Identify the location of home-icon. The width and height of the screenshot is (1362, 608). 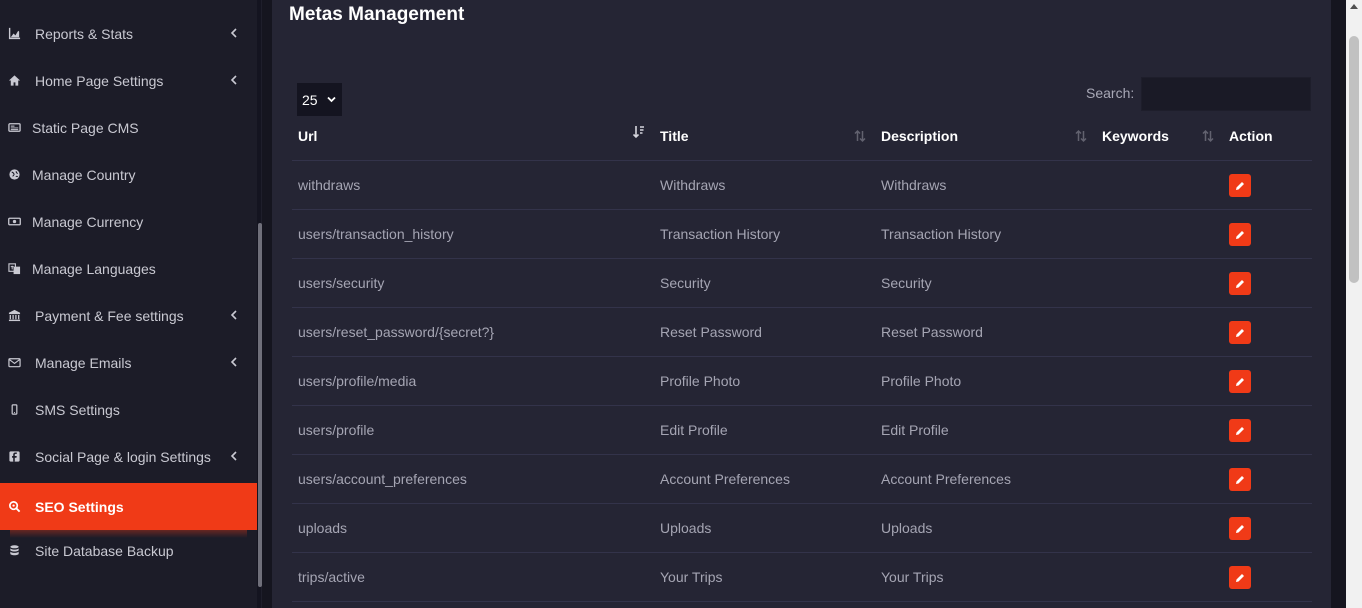
(14, 81).